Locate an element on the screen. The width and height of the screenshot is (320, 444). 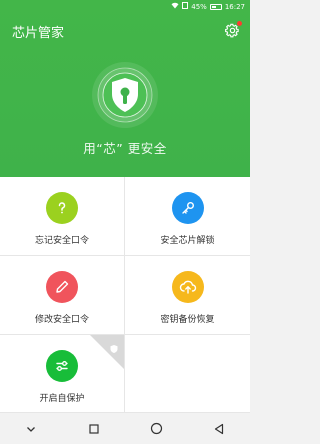
back-button is located at coordinates (219, 429).